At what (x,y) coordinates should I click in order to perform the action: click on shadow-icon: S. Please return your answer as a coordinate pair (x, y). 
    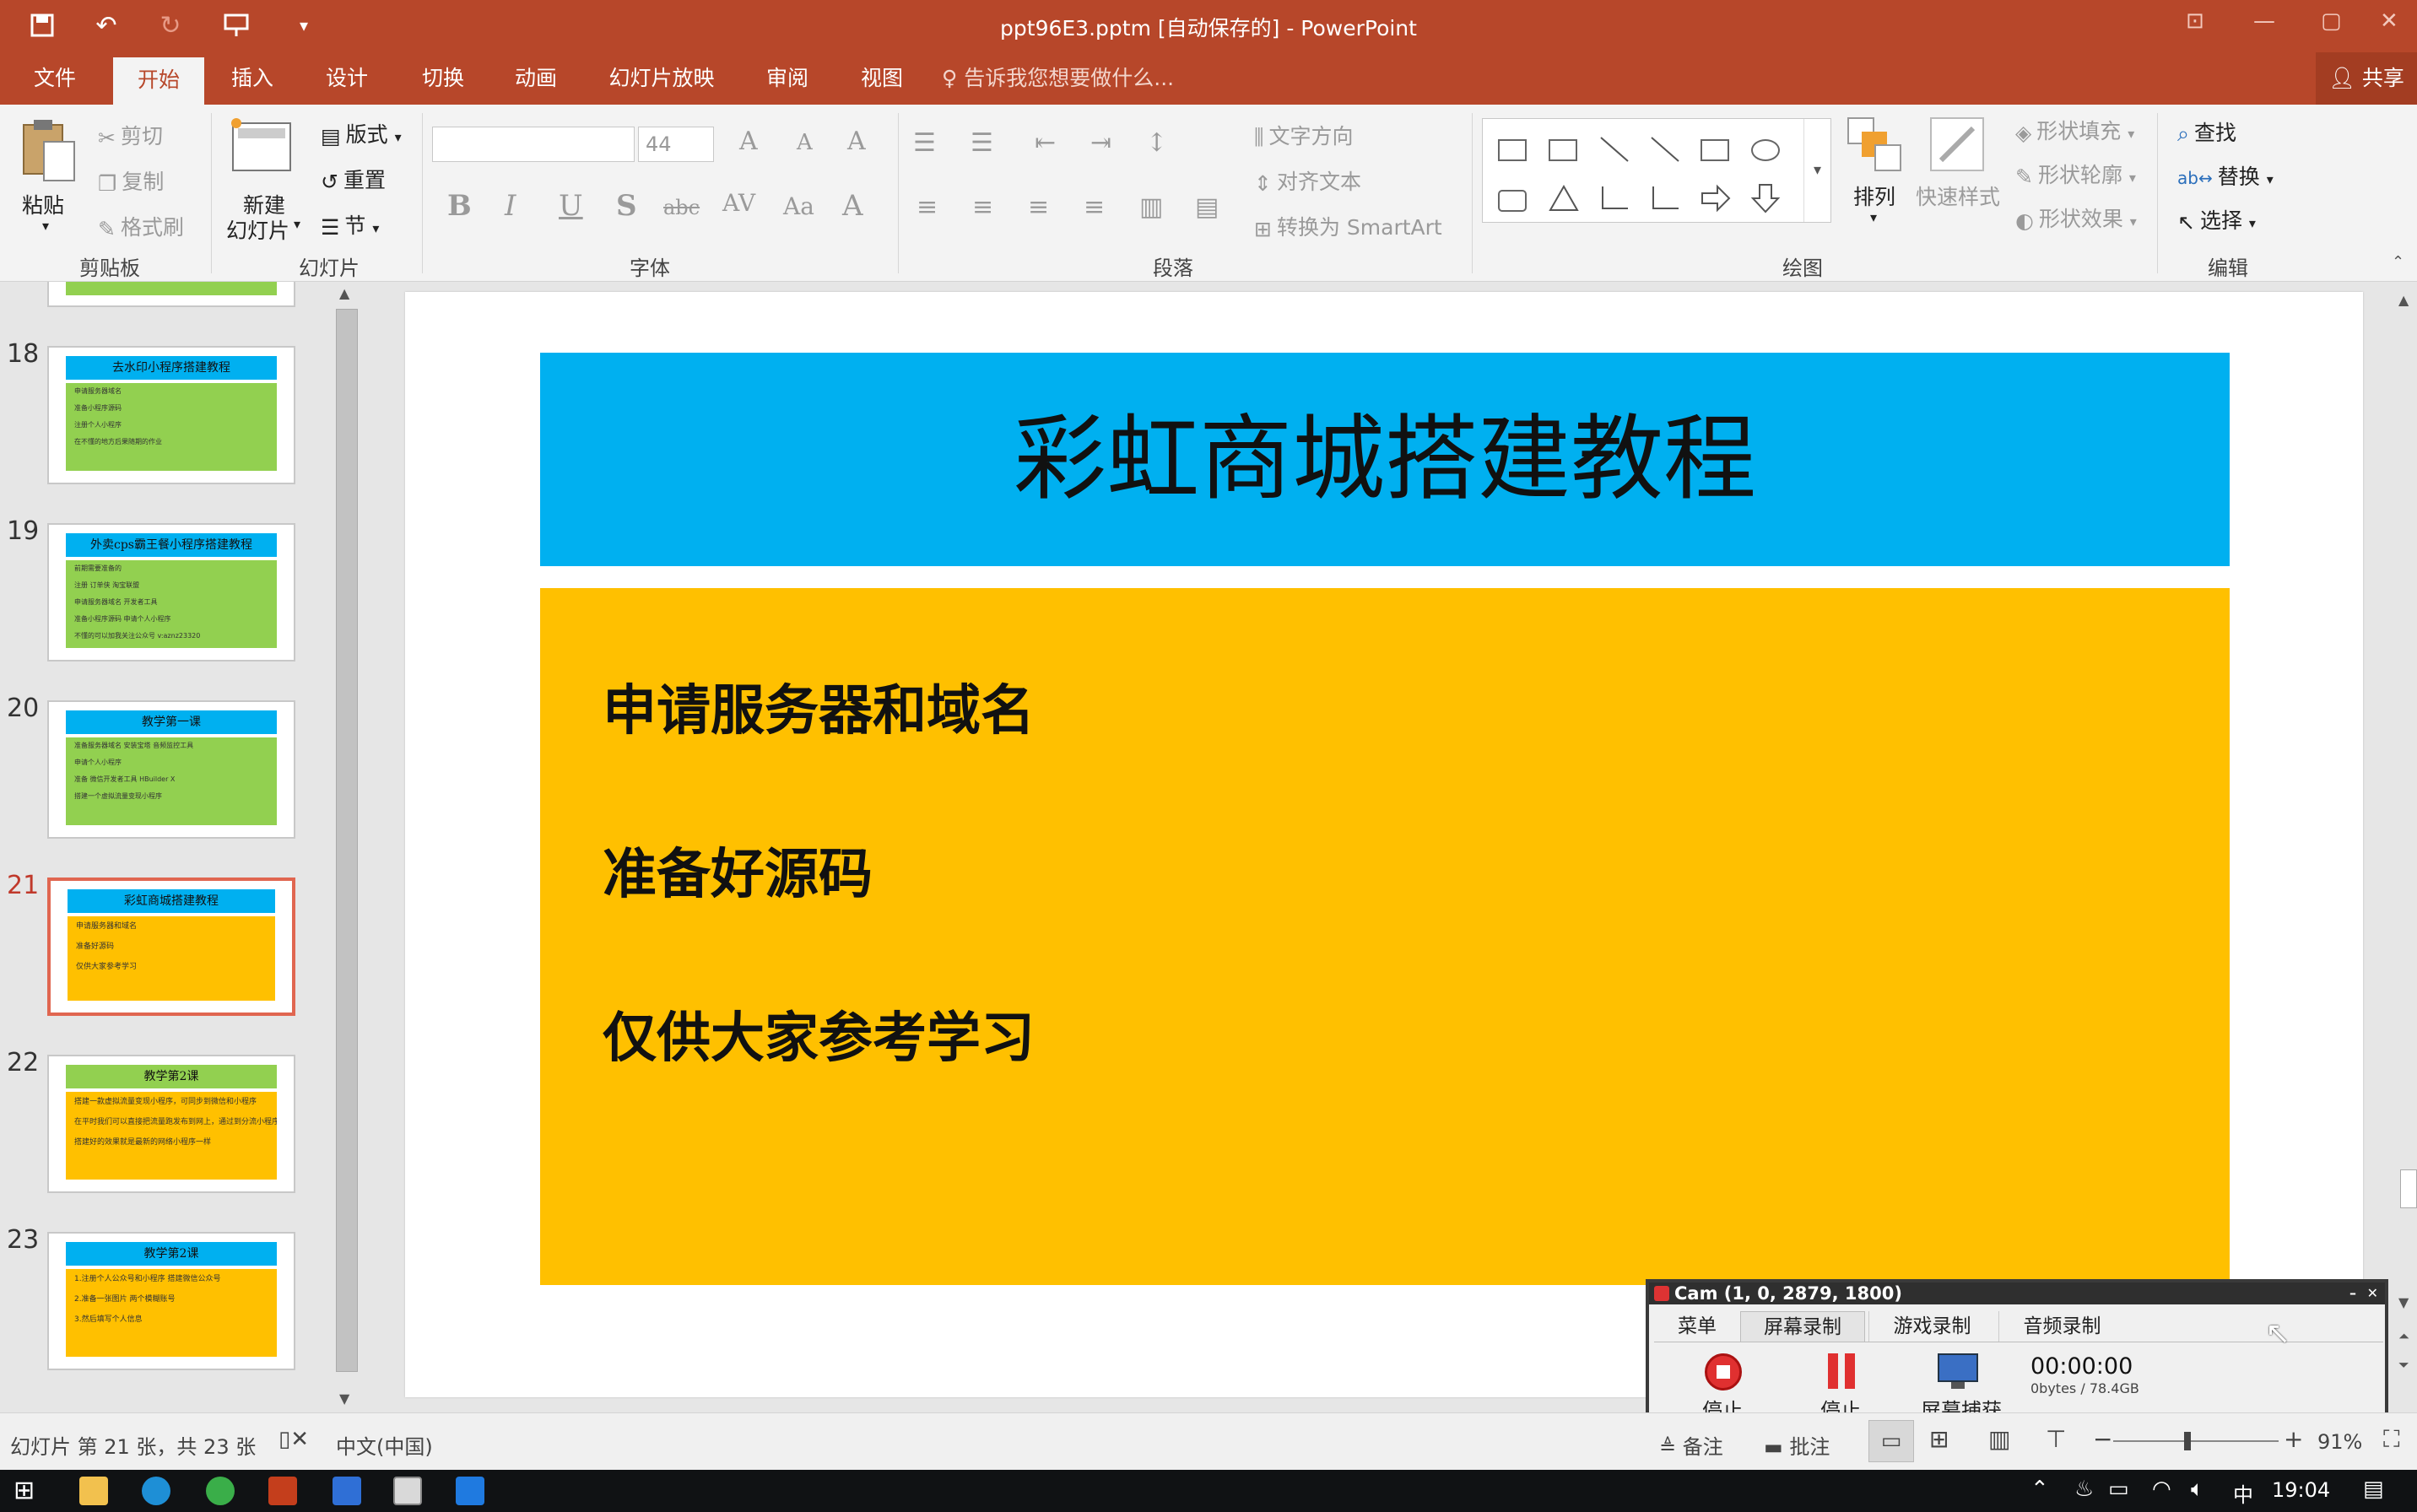
    Looking at the image, I should click on (626, 206).